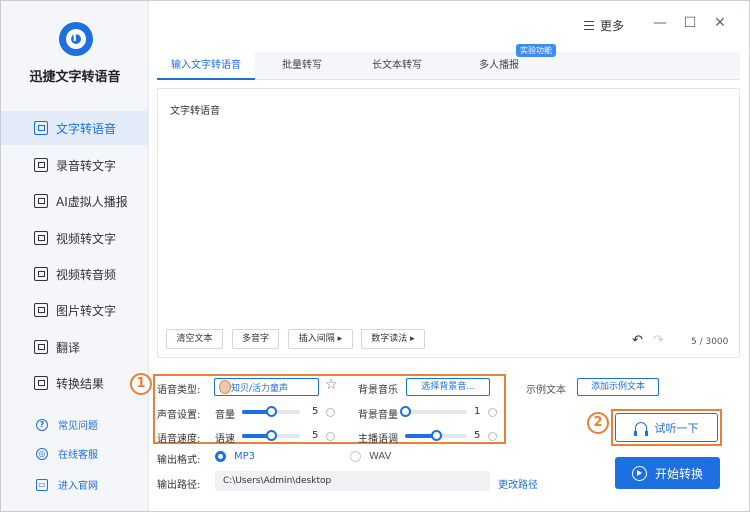 This screenshot has width=750, height=512. What do you see at coordinates (658, 340) in the screenshot?
I see `redo-icon: ↷` at bounding box center [658, 340].